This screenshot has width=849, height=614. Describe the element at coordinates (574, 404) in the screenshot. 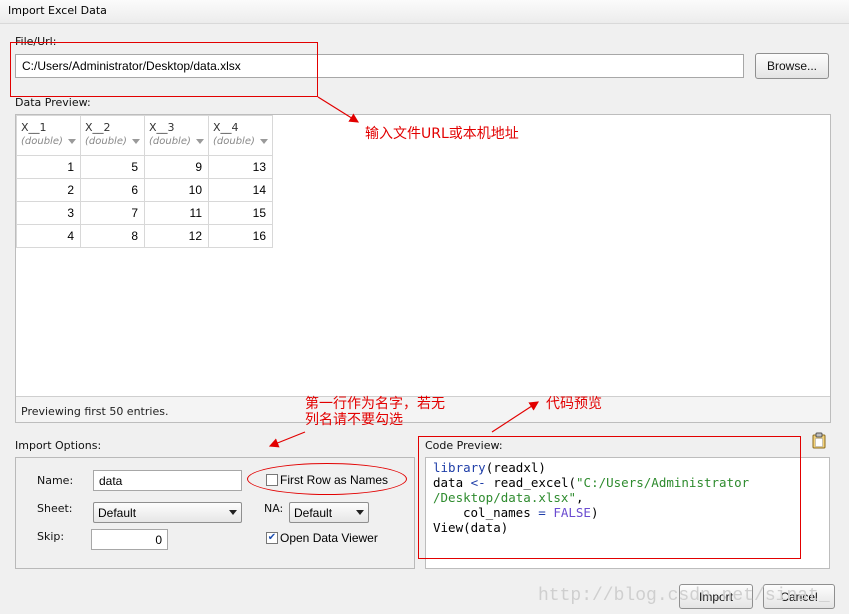

I see `annotation-code-note: 代码预览` at that location.